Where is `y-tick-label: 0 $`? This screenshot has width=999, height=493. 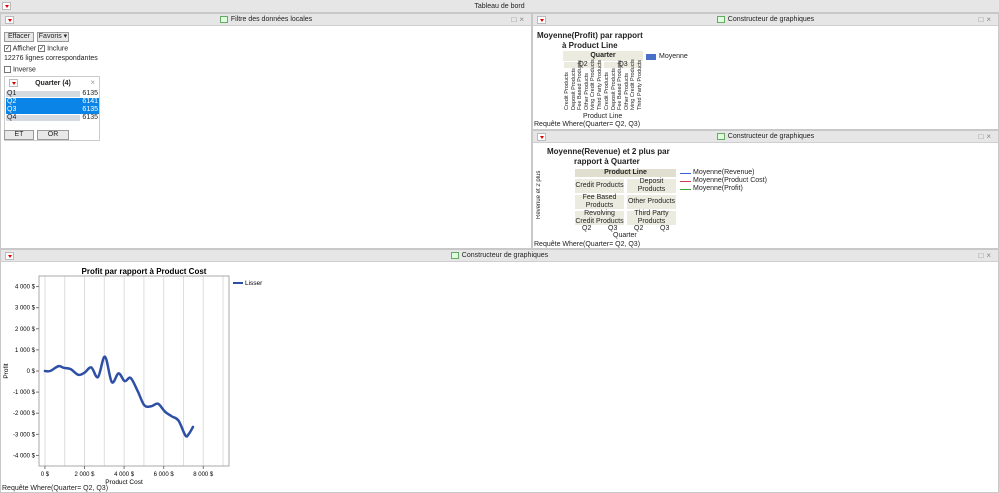 y-tick-label: 0 $ is located at coordinates (31, 372).